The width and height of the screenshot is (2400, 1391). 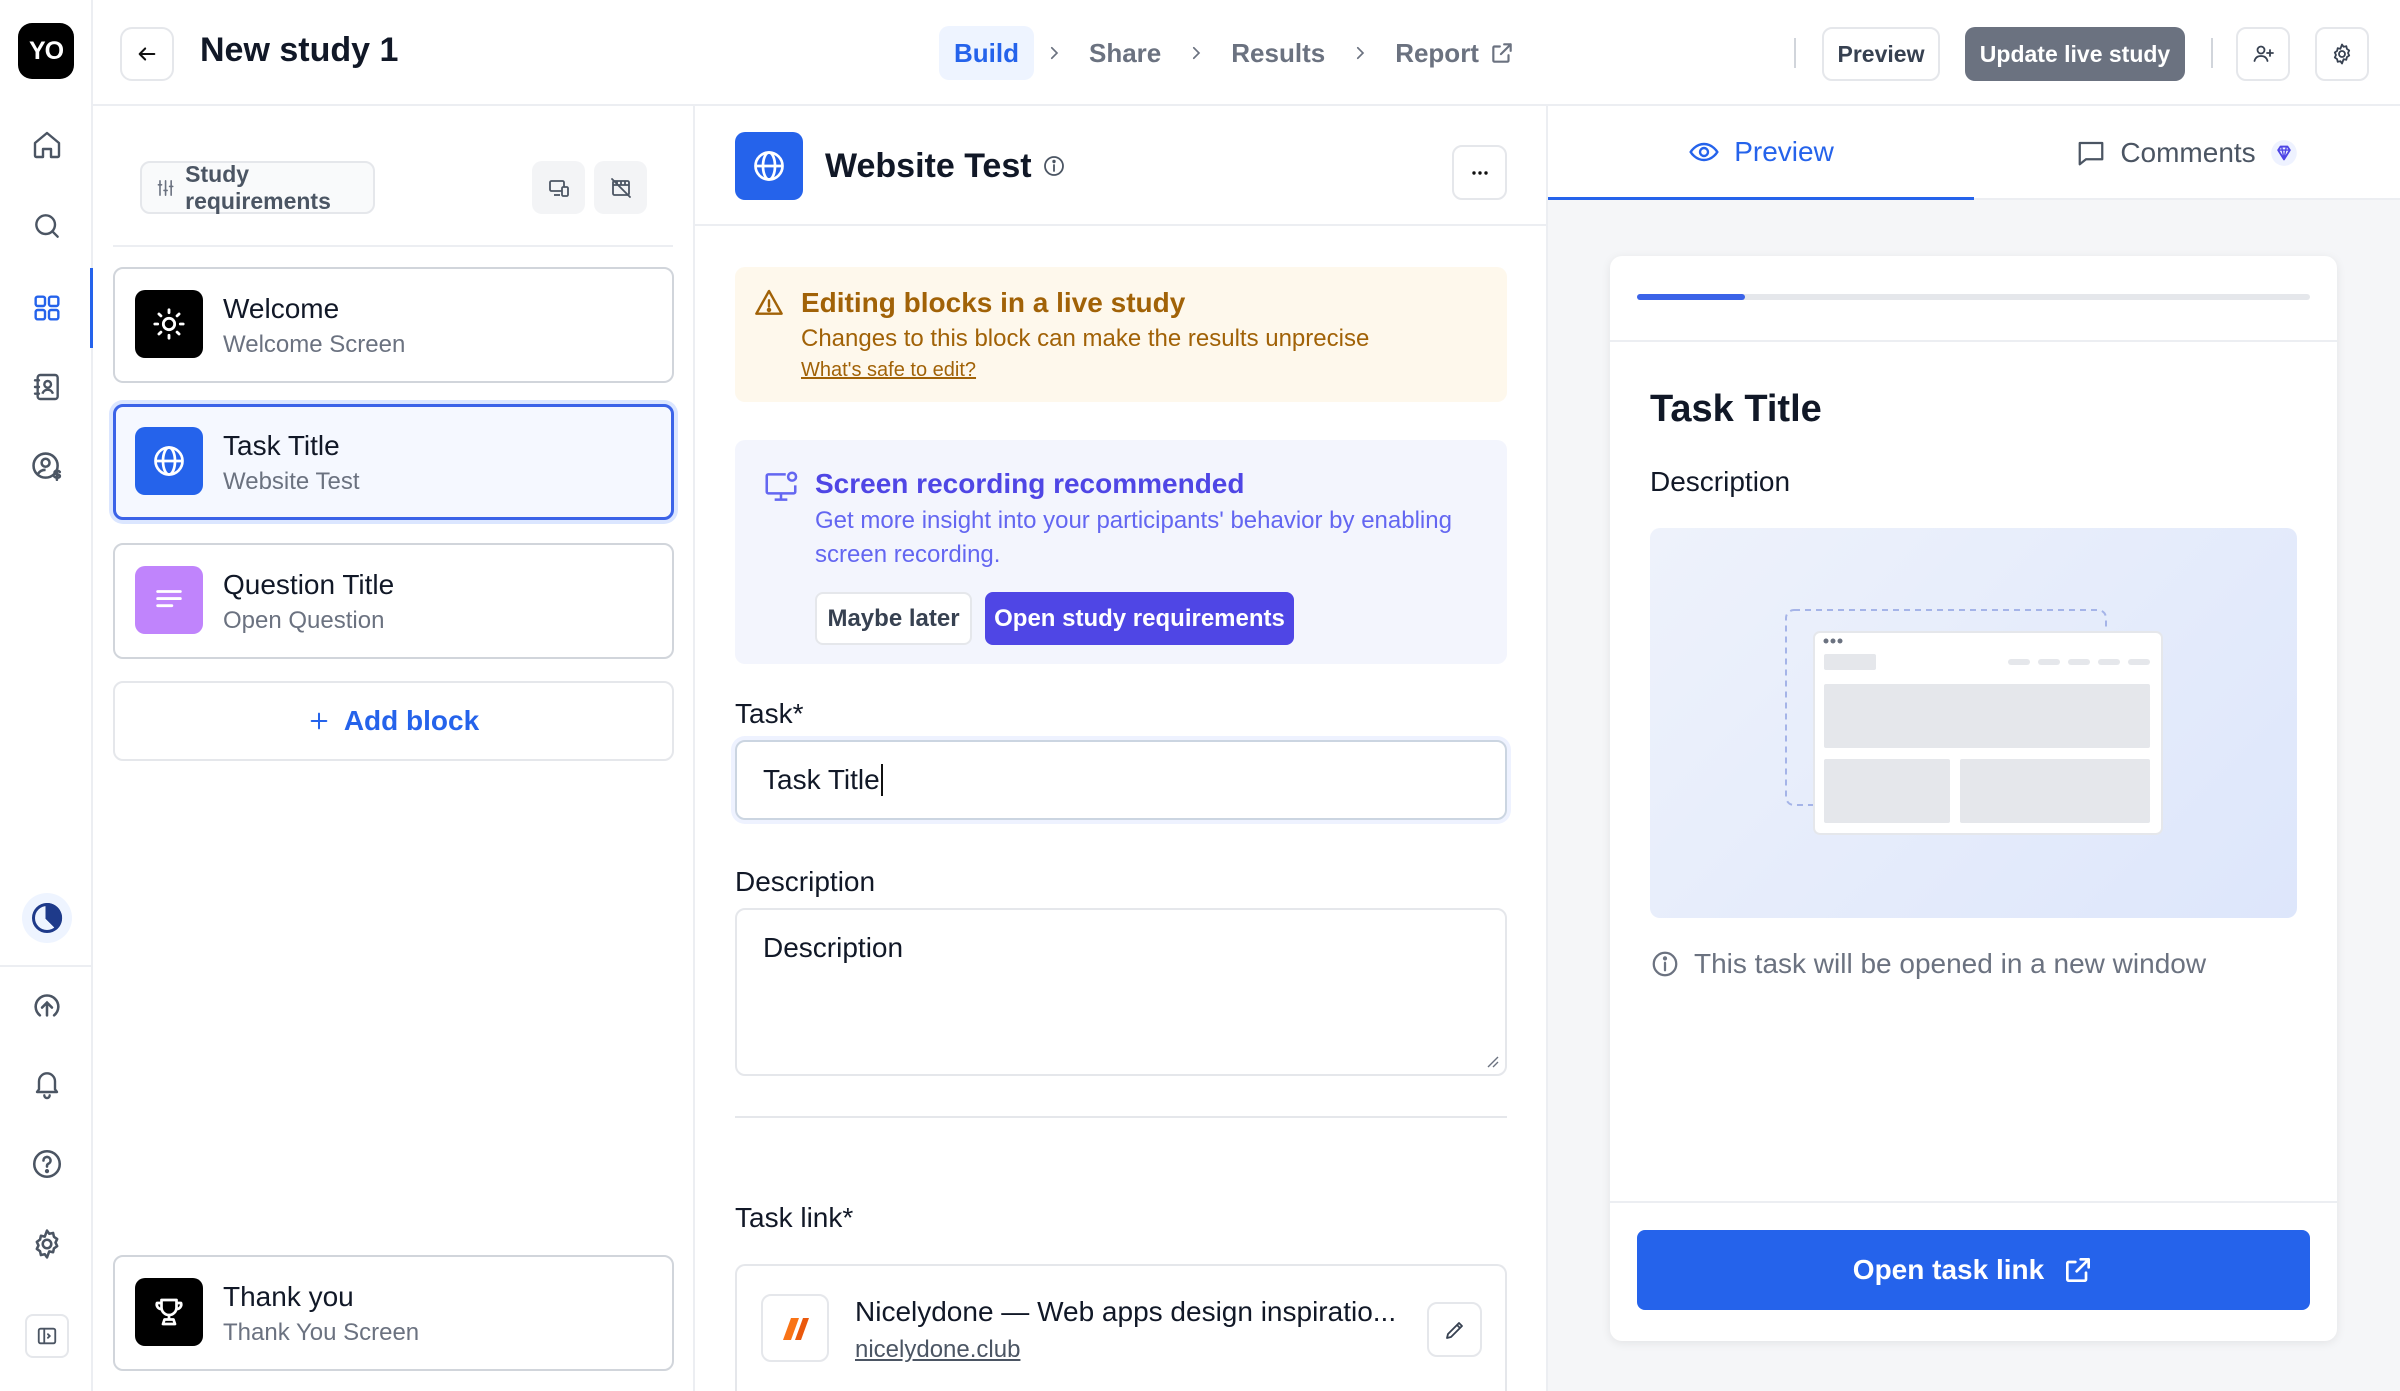 I want to click on sun-icon, so click(x=169, y=324).